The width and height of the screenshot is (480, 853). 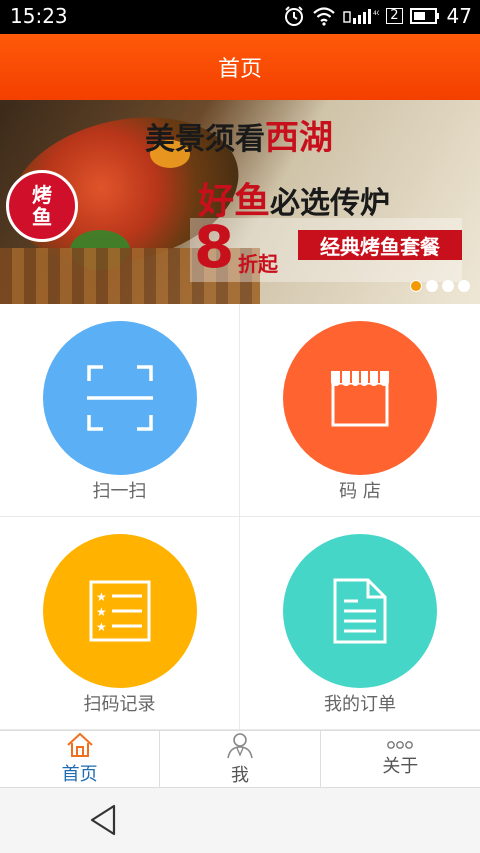 I want to click on status-icons: 4G 2 47, so click(x=377, y=16).